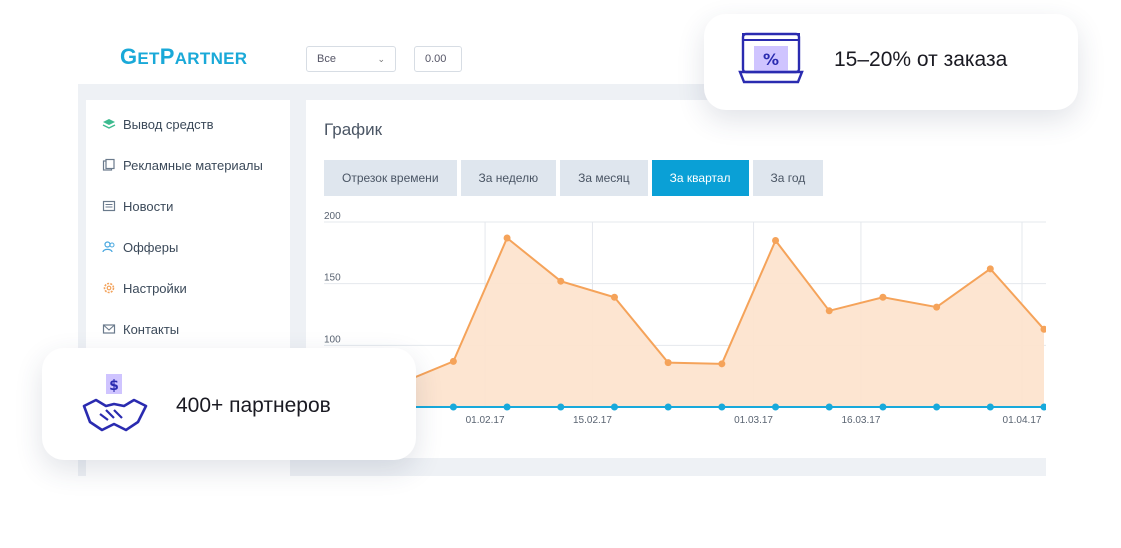 Image resolution: width=1121 pixels, height=548 pixels. What do you see at coordinates (109, 288) in the screenshot?
I see `gear-icon` at bounding box center [109, 288].